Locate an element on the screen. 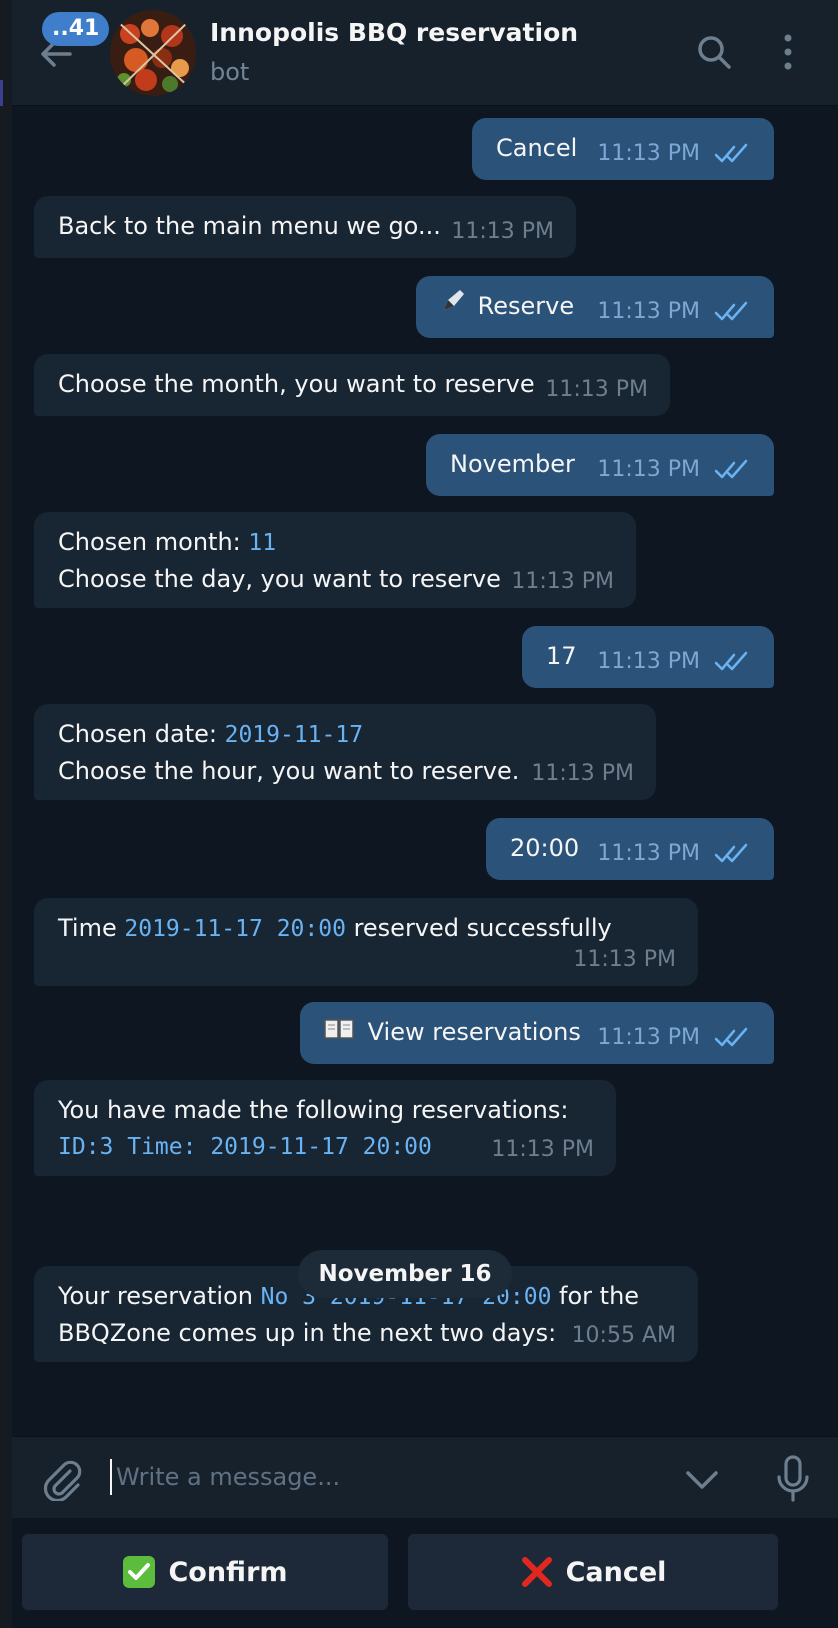 The width and height of the screenshot is (838, 1628). avatar is located at coordinates (153, 53).